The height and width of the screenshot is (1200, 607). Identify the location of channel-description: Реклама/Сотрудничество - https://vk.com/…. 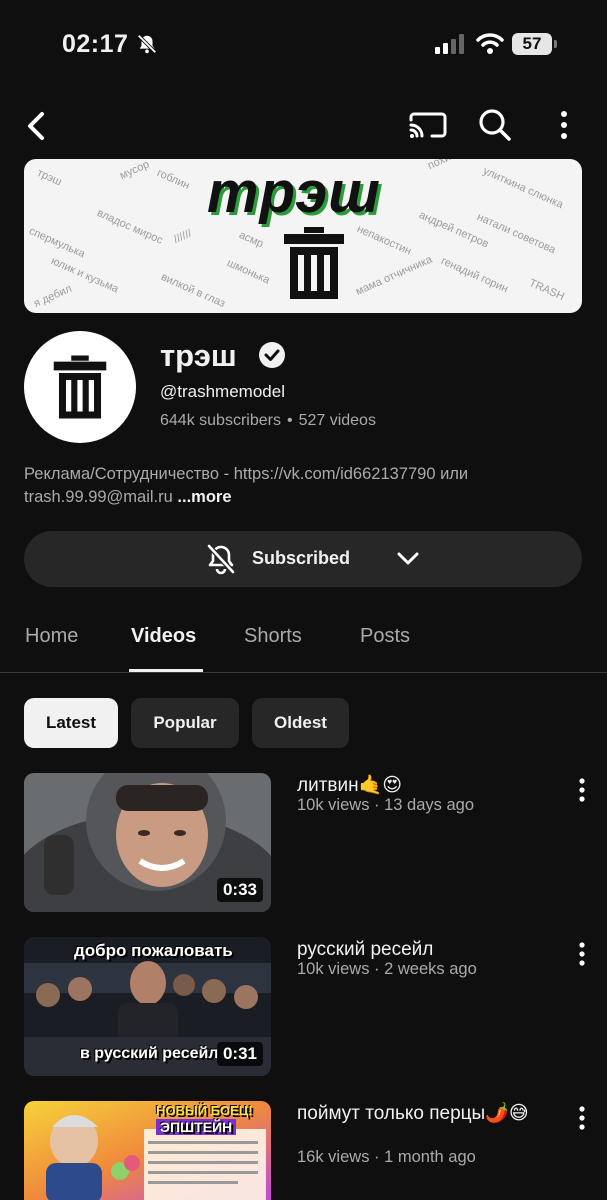
(304, 486).